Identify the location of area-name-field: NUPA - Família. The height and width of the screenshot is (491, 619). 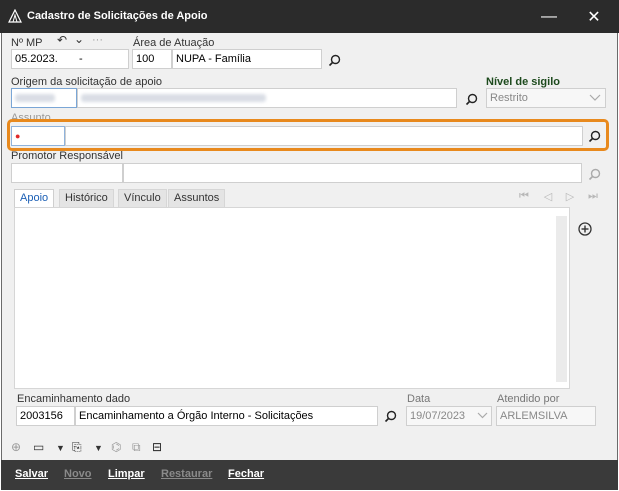
(247, 59).